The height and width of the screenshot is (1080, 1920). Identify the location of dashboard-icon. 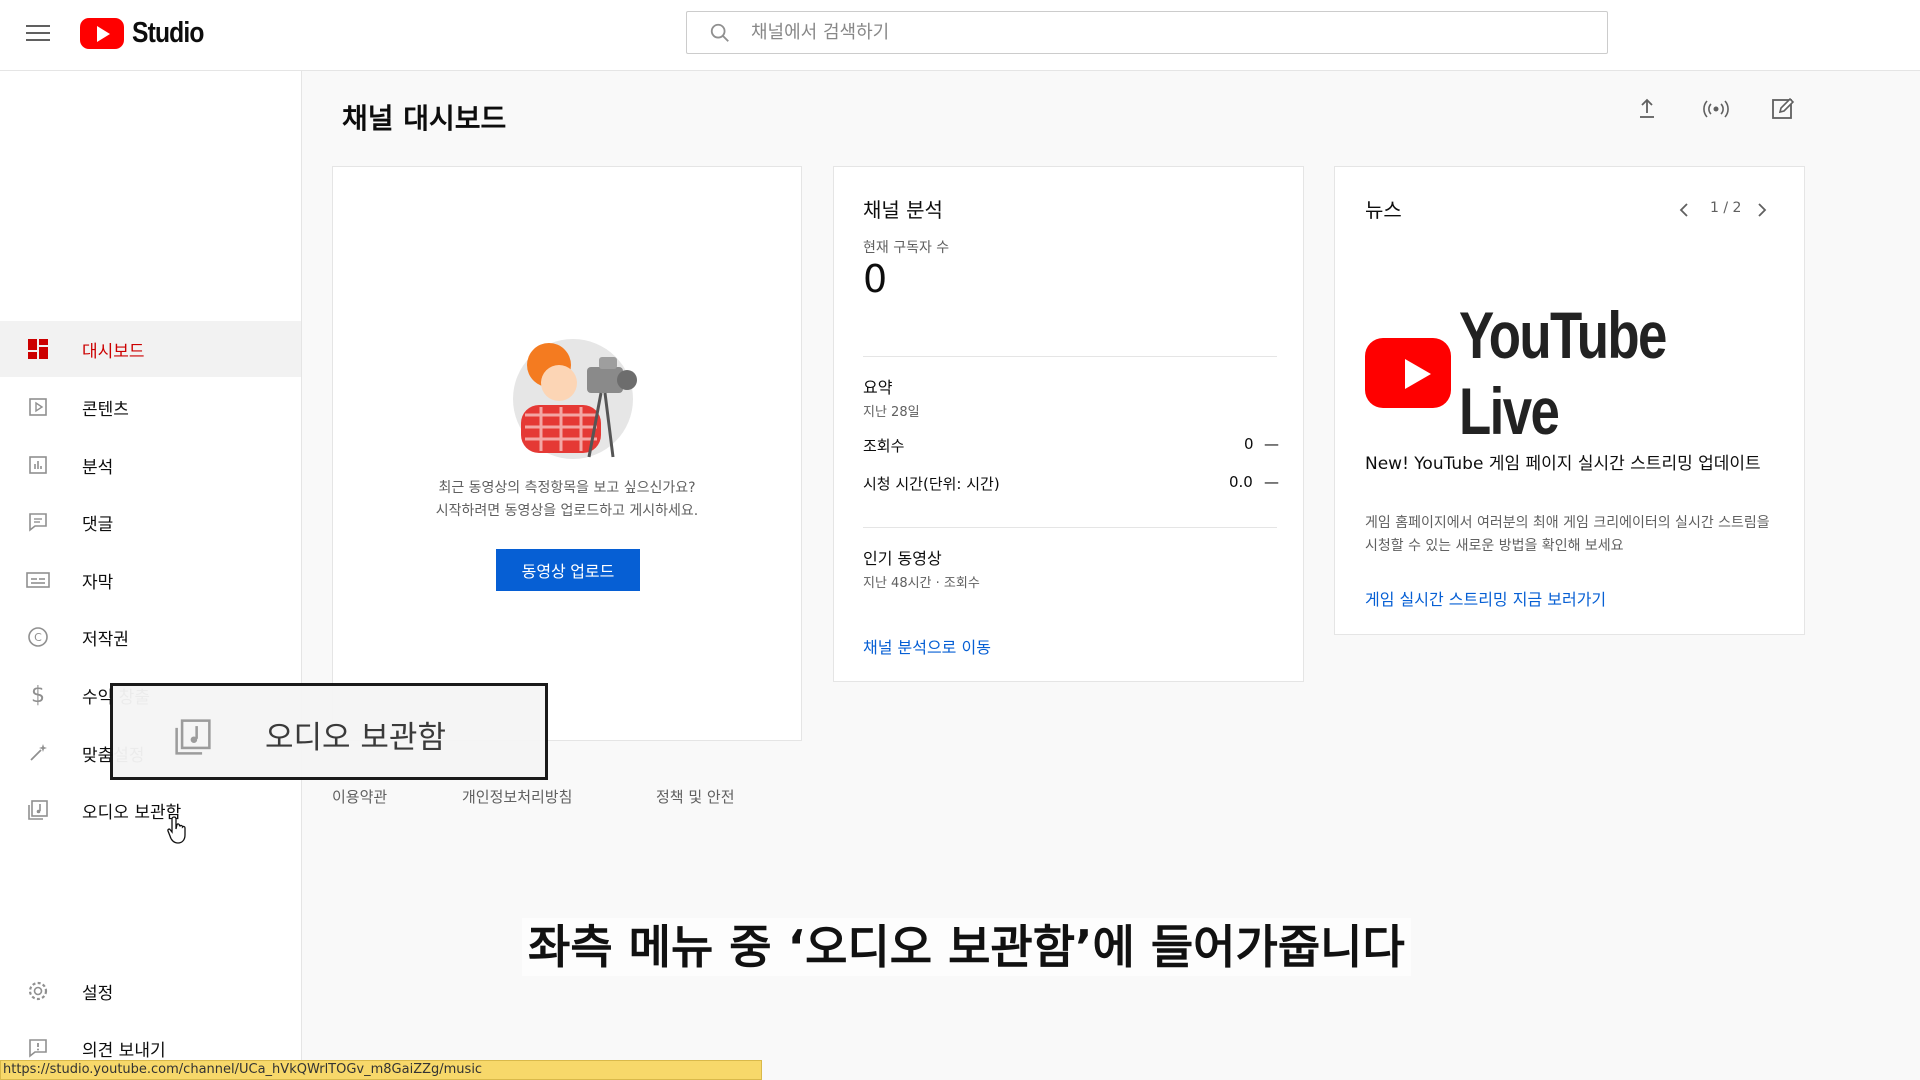
(38, 349).